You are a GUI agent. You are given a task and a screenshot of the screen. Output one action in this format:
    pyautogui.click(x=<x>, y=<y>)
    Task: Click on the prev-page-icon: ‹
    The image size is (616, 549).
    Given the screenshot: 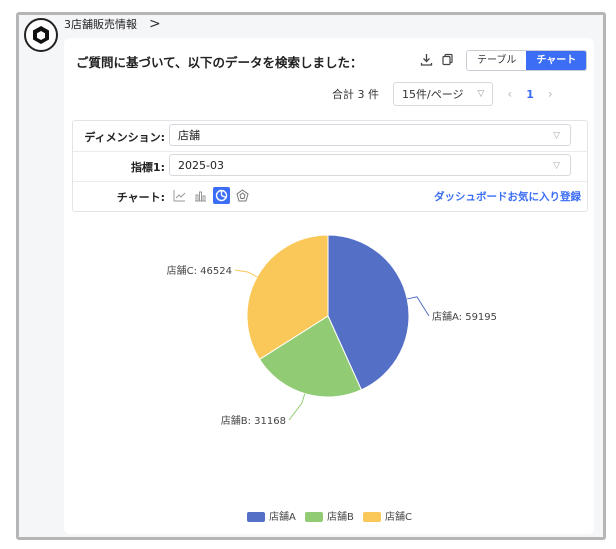 What is the action you would take?
    pyautogui.click(x=509, y=94)
    